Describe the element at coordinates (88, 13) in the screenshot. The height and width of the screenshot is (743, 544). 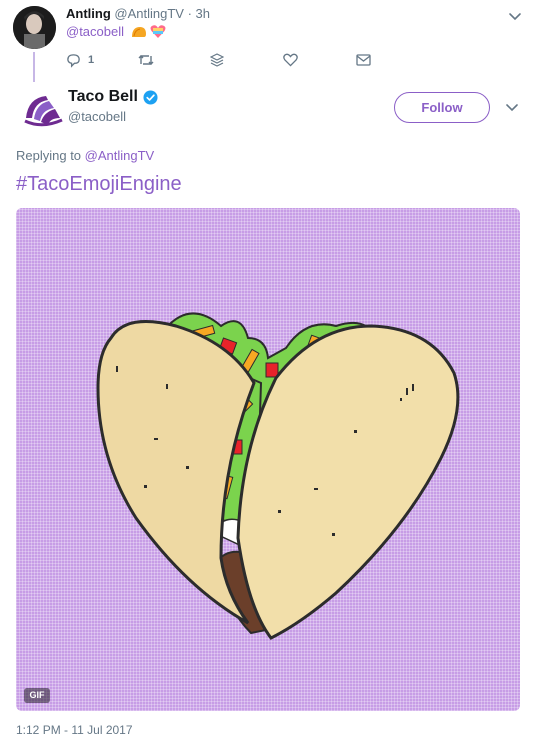
I see `parent-author-name: Antling` at that location.